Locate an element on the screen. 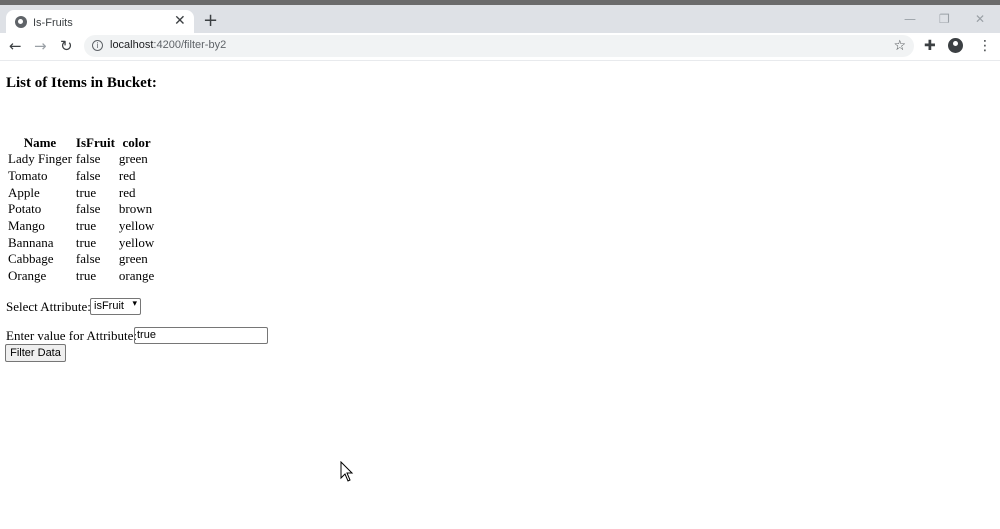 The height and width of the screenshot is (529, 1000). table-header-row: Name IsFruit color is located at coordinates (81, 142).